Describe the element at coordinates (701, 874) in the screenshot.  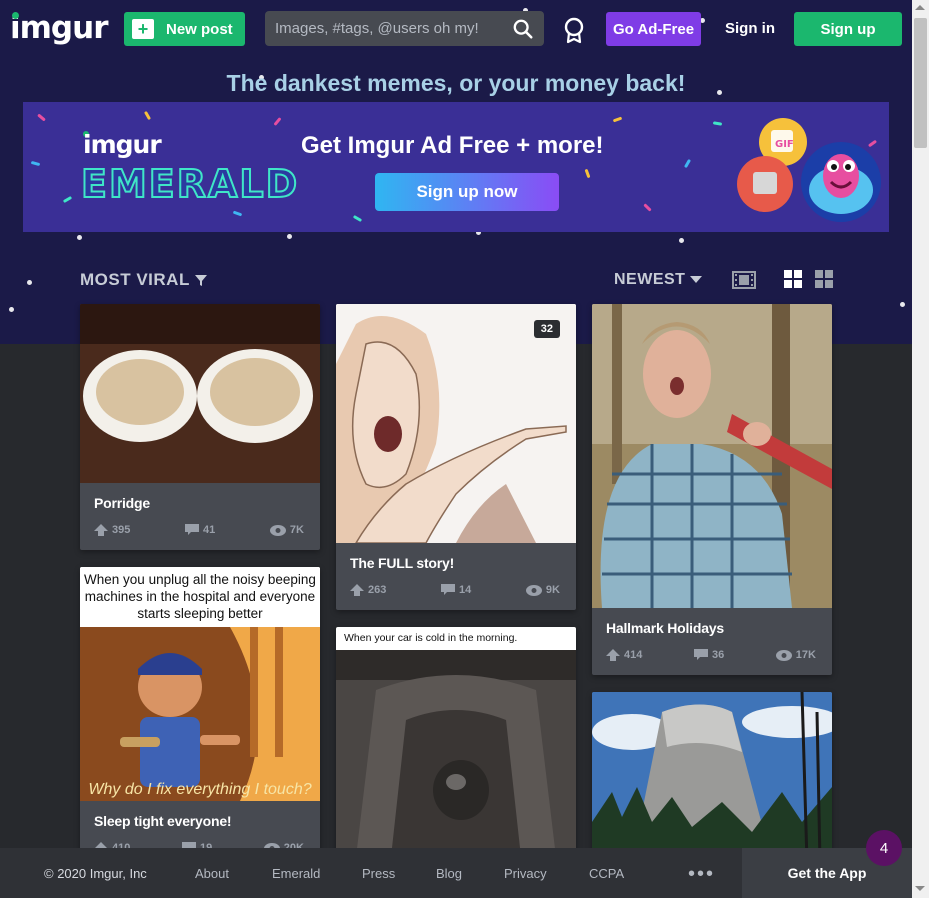
I see `more-options-icon: •••` at that location.